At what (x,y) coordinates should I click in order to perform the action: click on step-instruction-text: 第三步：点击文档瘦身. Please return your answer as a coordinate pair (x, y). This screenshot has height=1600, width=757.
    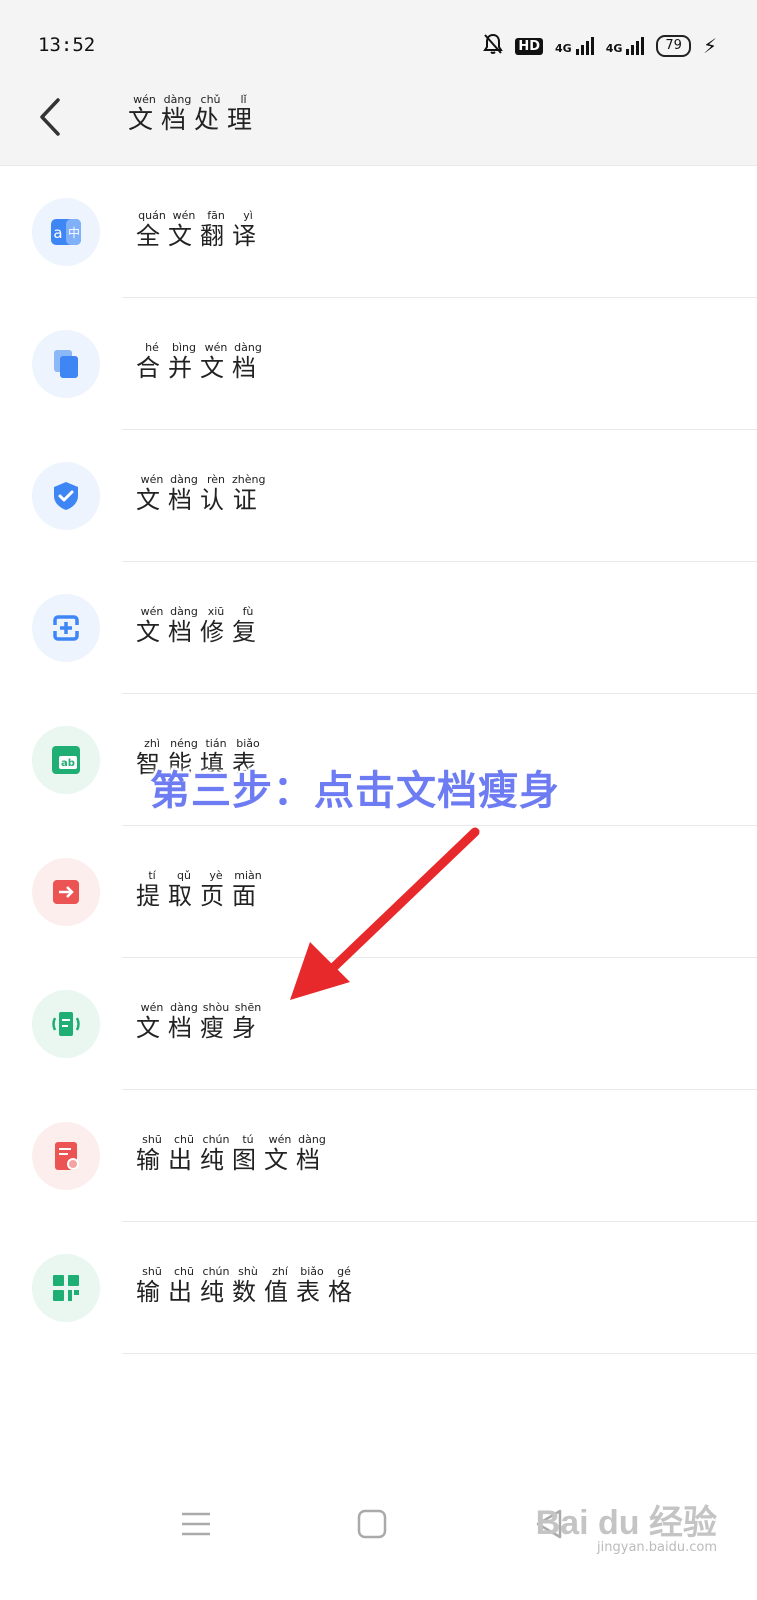
    Looking at the image, I should click on (355, 791).